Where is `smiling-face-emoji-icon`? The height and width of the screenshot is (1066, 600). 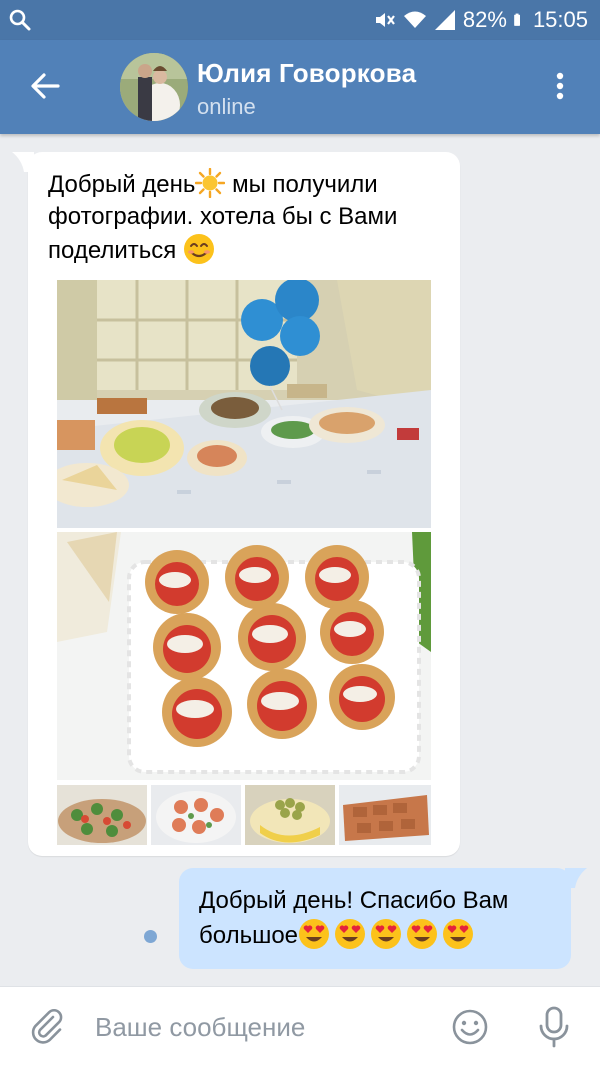
smiling-face-emoji-icon is located at coordinates (198, 249).